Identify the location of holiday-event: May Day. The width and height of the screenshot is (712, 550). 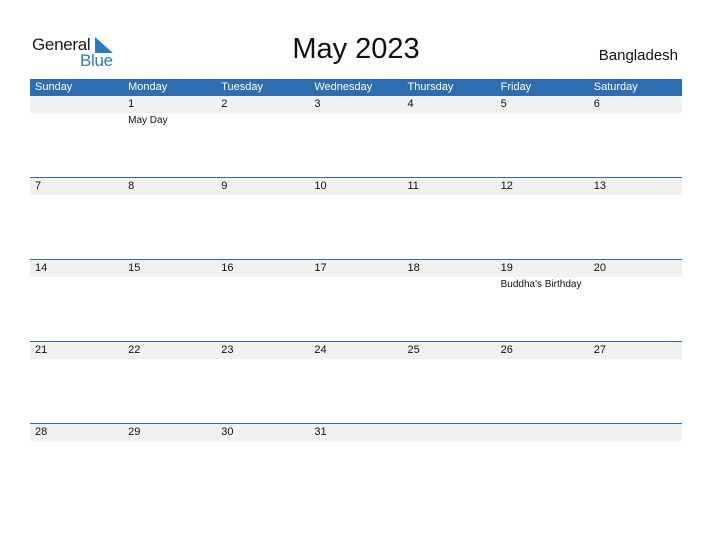
(148, 120).